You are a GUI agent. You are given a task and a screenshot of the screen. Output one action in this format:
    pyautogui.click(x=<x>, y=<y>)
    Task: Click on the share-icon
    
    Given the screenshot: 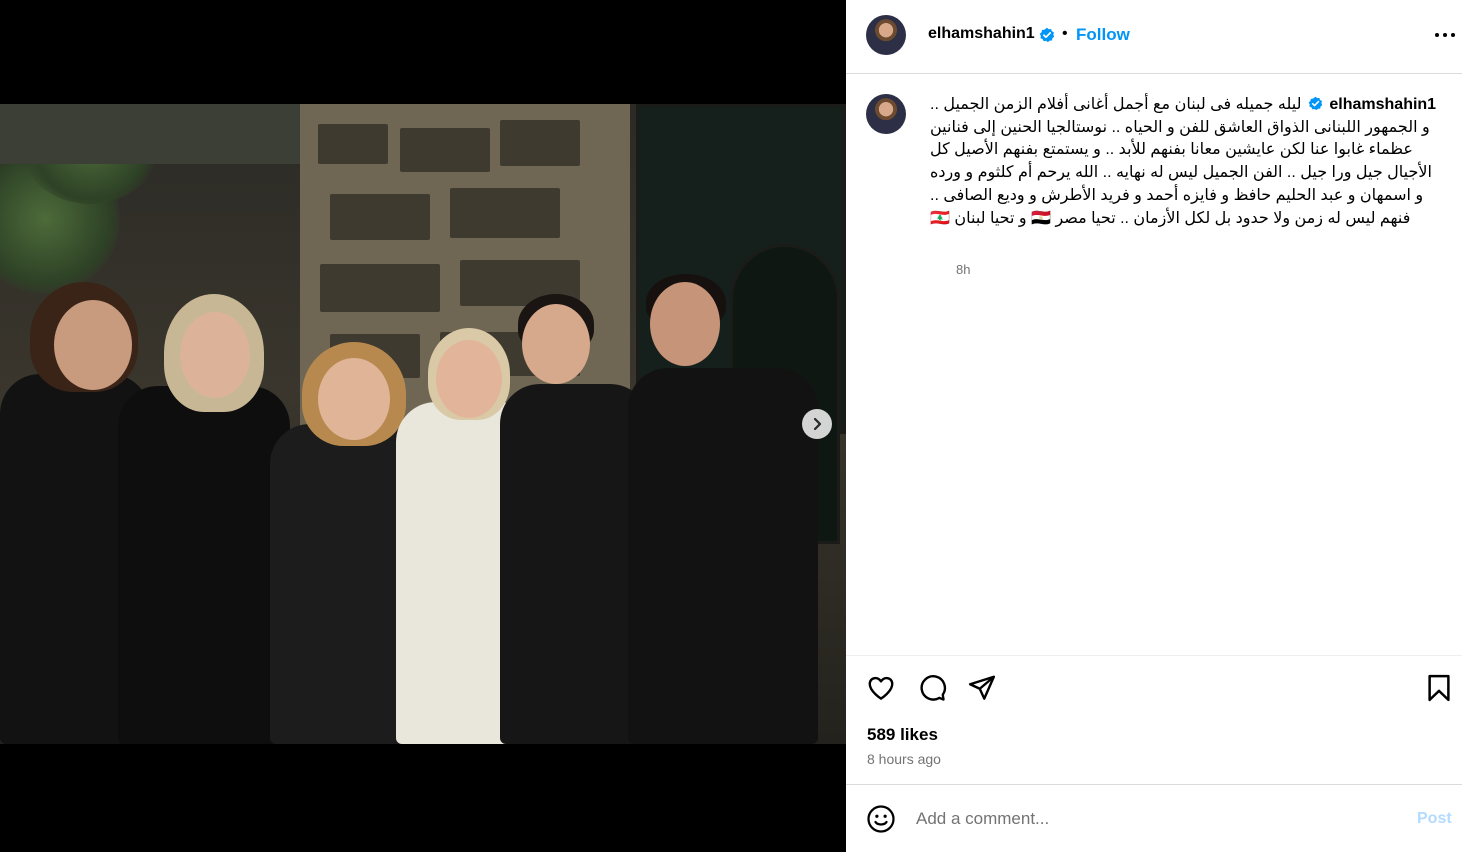 What is the action you would take?
    pyautogui.click(x=982, y=688)
    